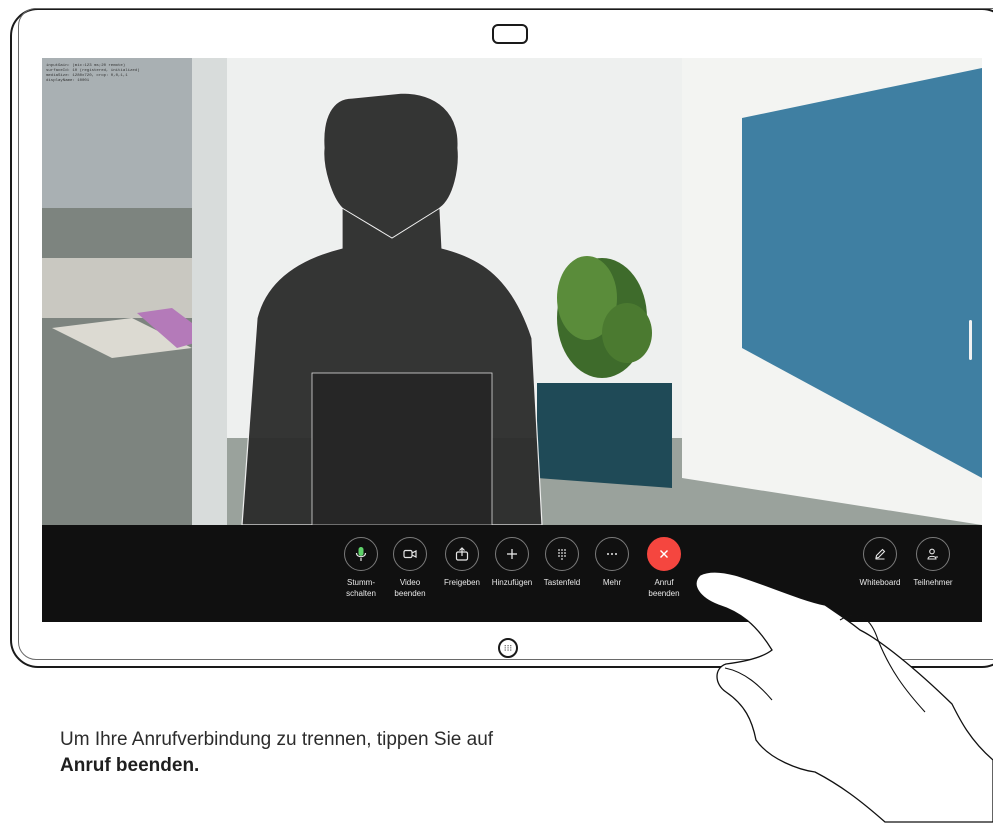  I want to click on end-call-button: Anruf beenden, so click(664, 568).